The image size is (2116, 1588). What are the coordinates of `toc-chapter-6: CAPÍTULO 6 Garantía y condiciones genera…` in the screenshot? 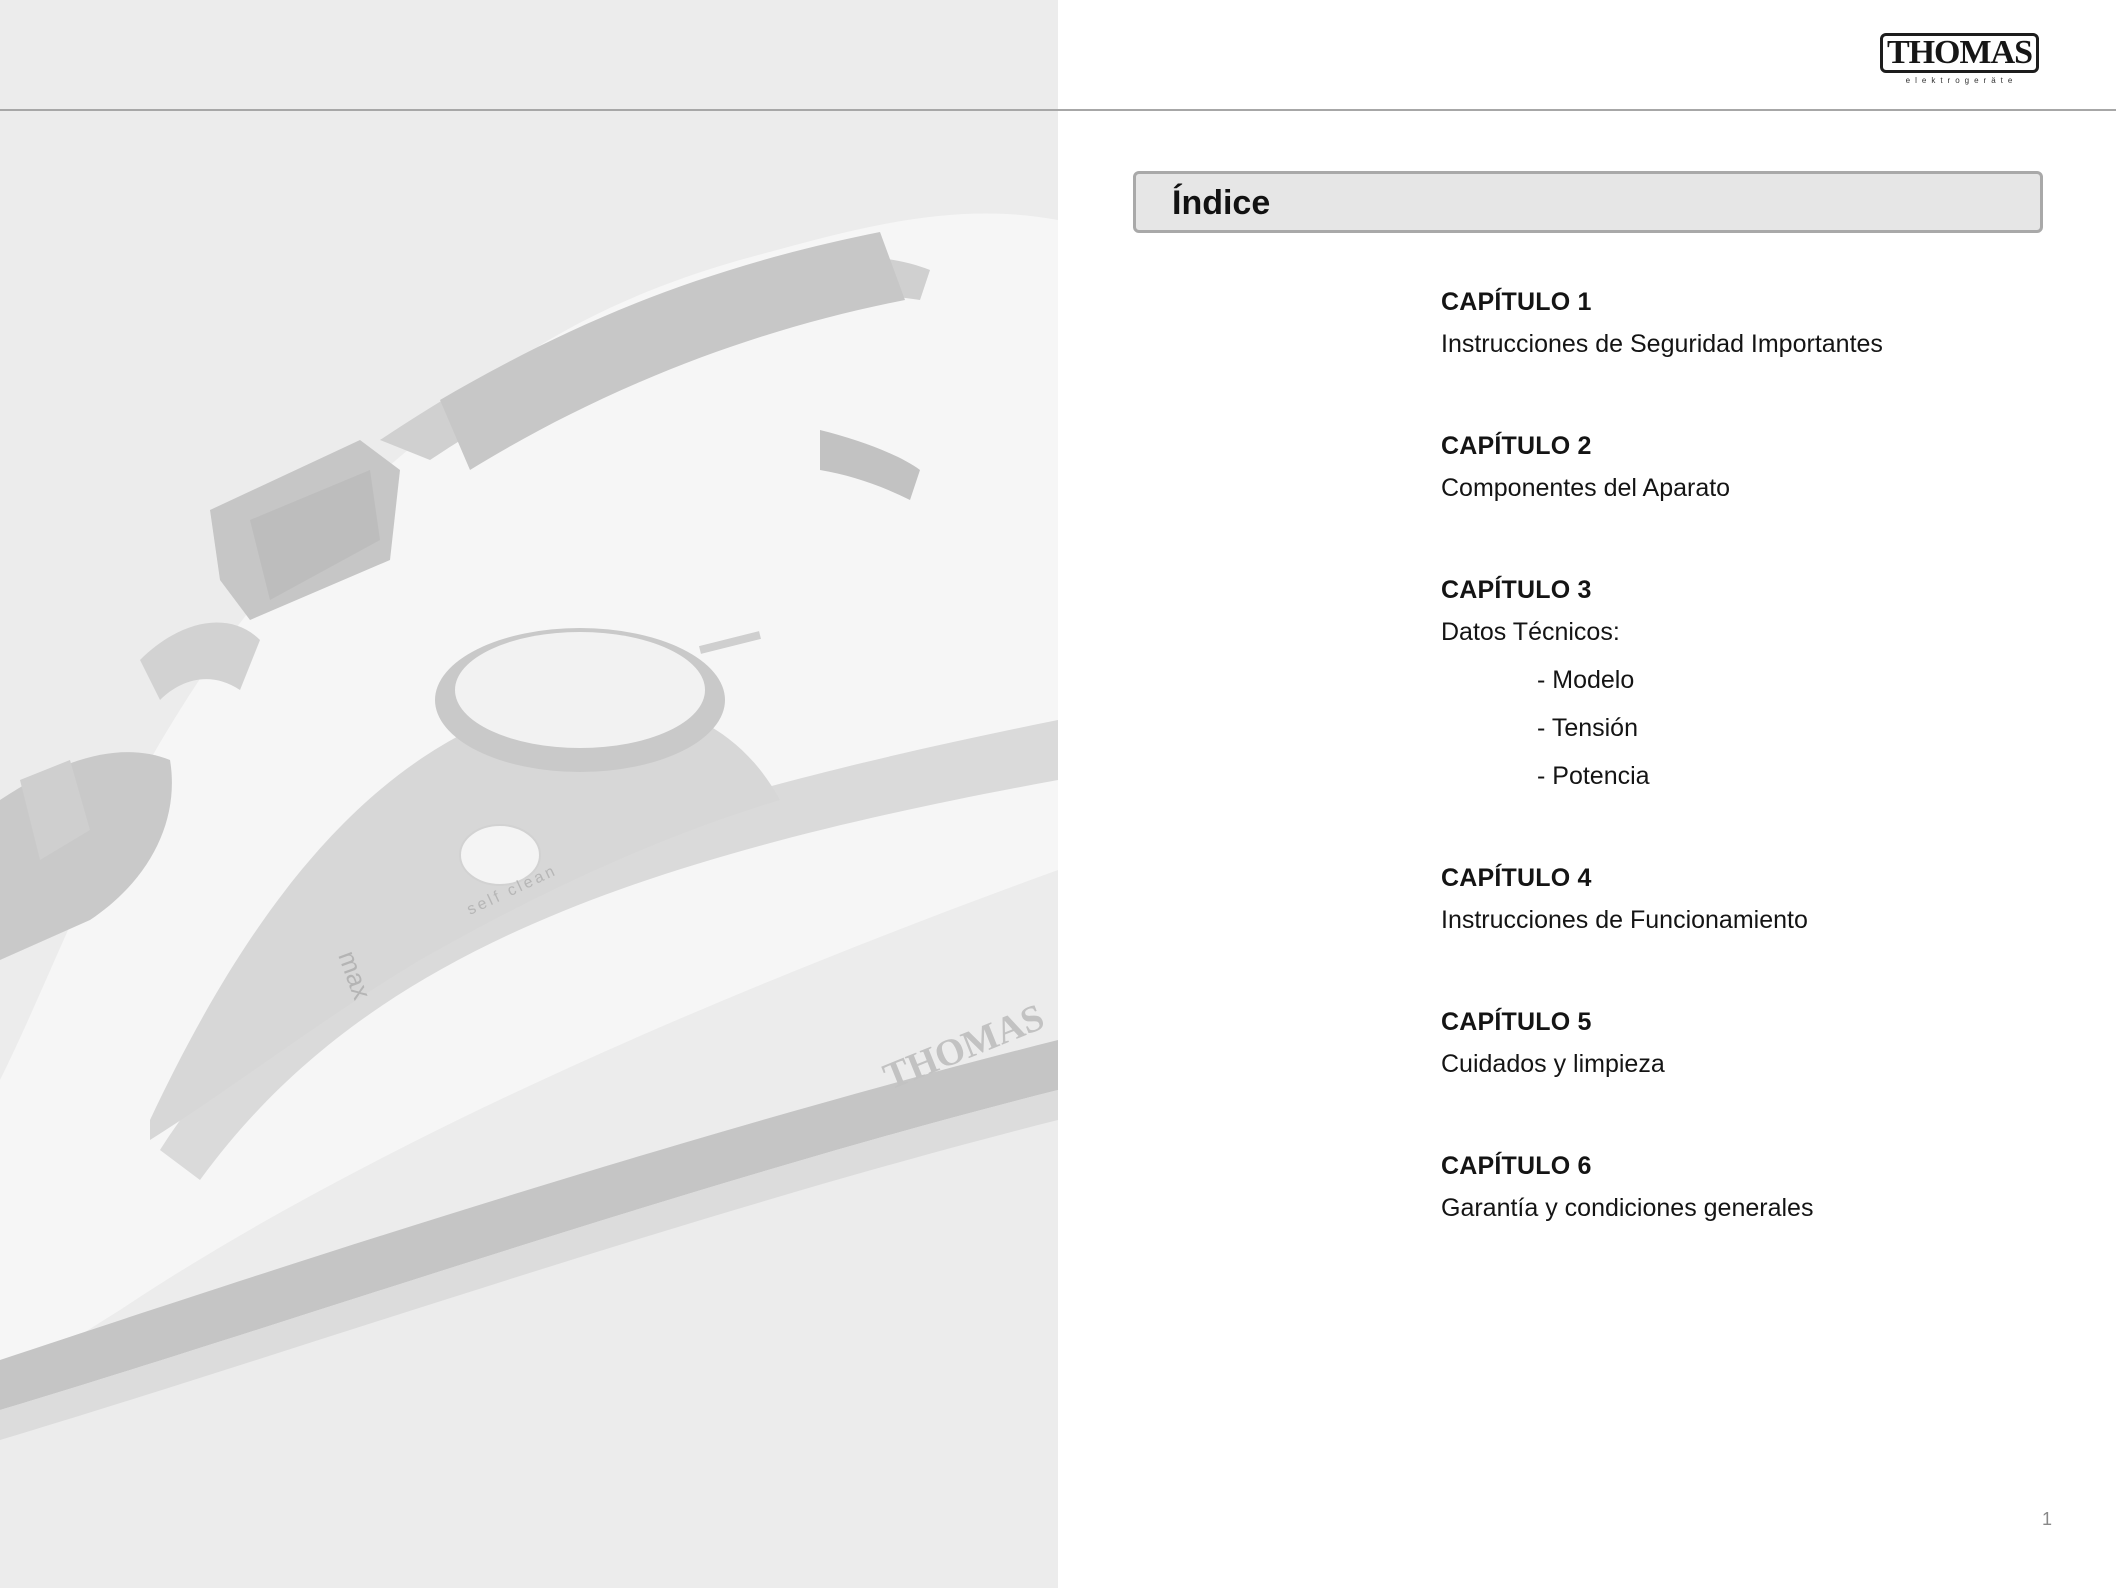 It's located at (1741, 1220).